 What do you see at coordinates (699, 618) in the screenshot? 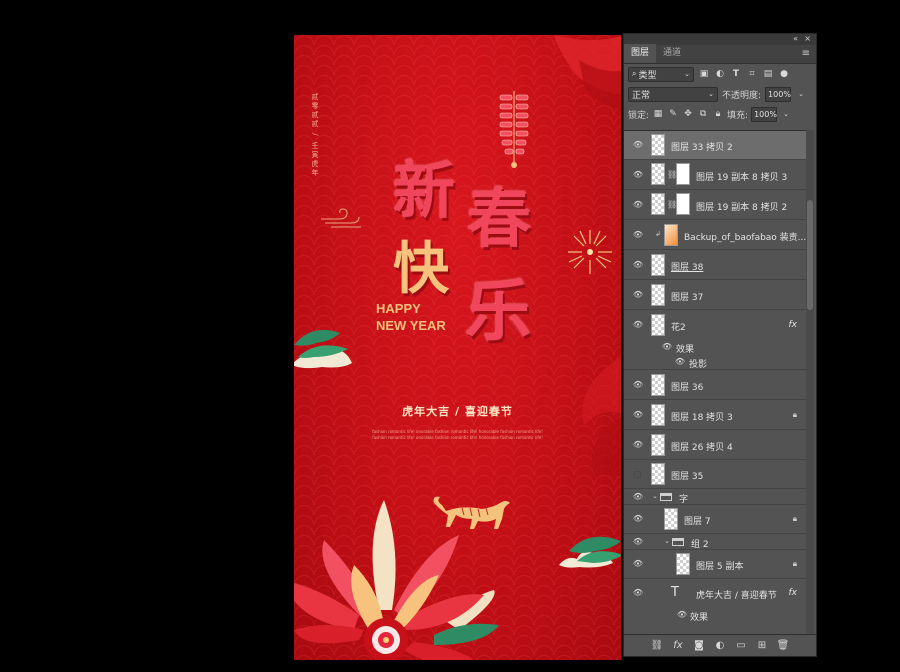
I see `effects-label: 效果` at bounding box center [699, 618].